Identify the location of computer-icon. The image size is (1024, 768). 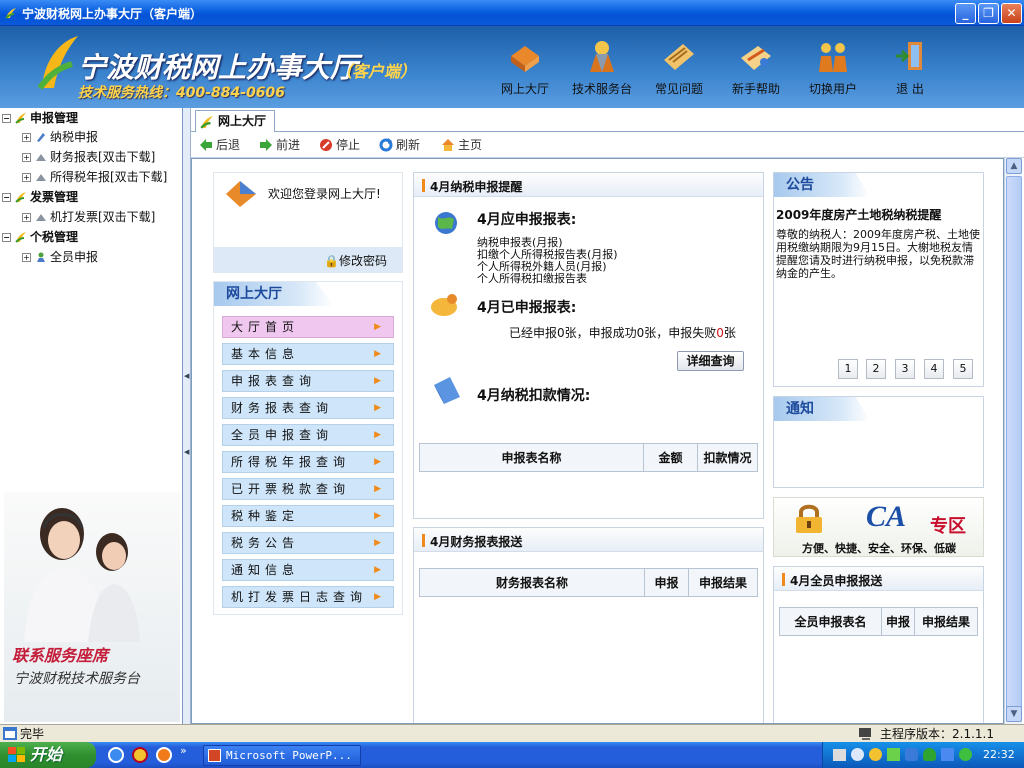
(865, 734).